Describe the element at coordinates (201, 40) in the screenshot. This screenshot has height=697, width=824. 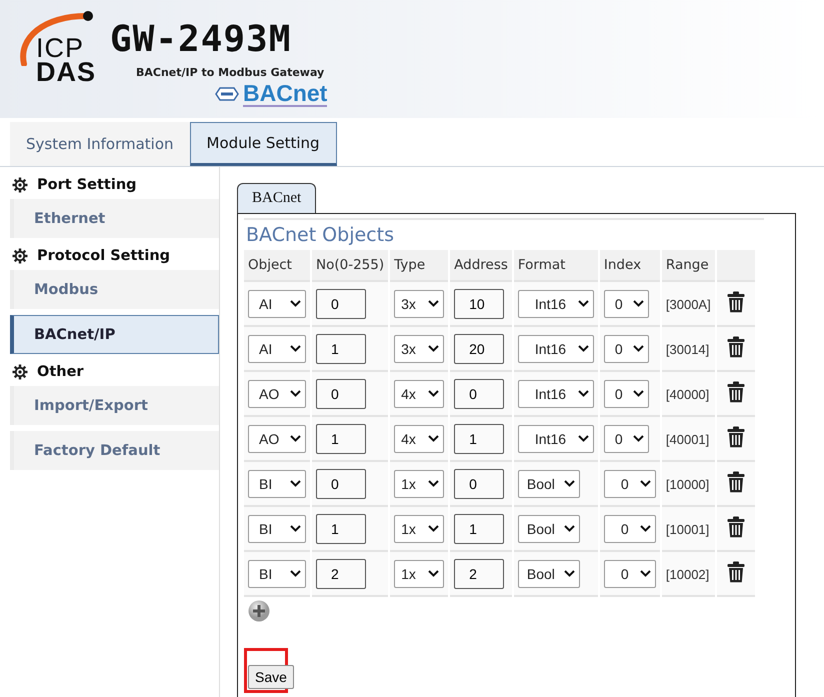
I see `model-title: GW-2493M` at that location.